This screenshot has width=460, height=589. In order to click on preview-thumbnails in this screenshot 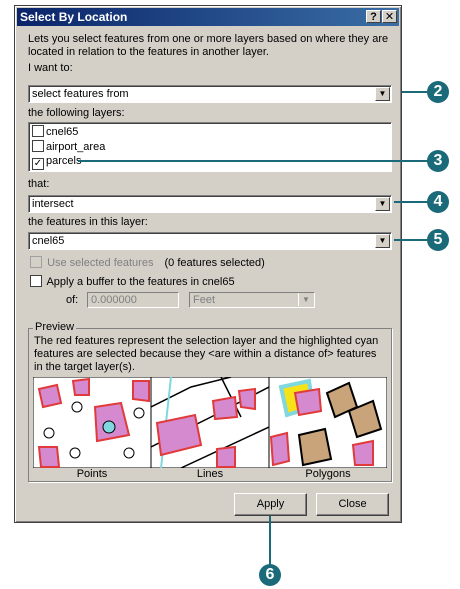, I will do `click(210, 422)`.